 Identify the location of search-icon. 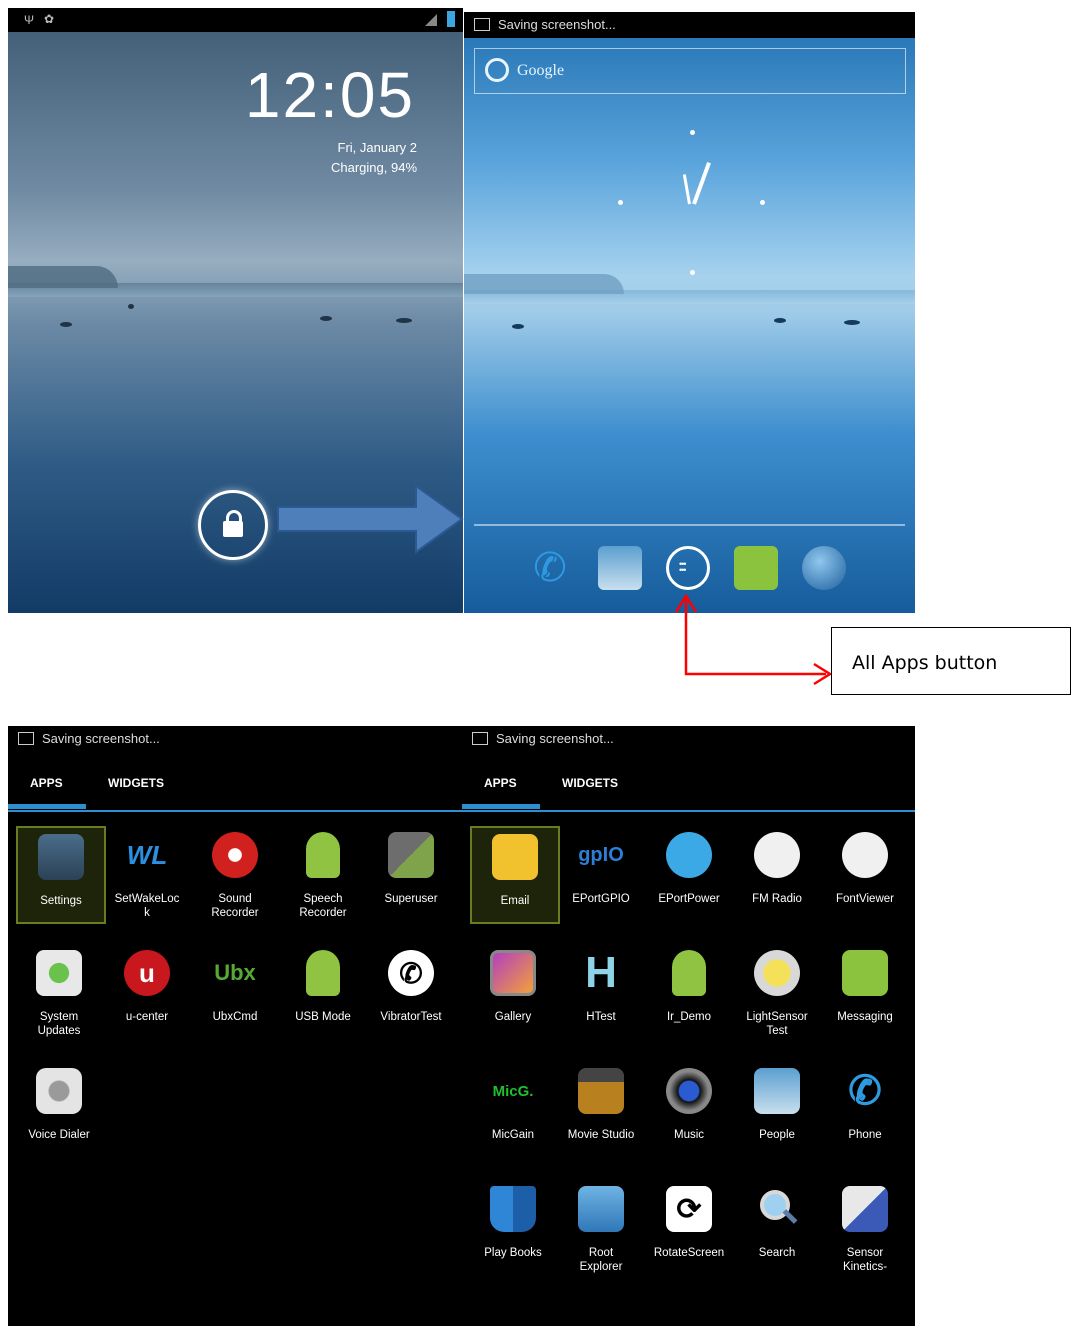
(497, 70).